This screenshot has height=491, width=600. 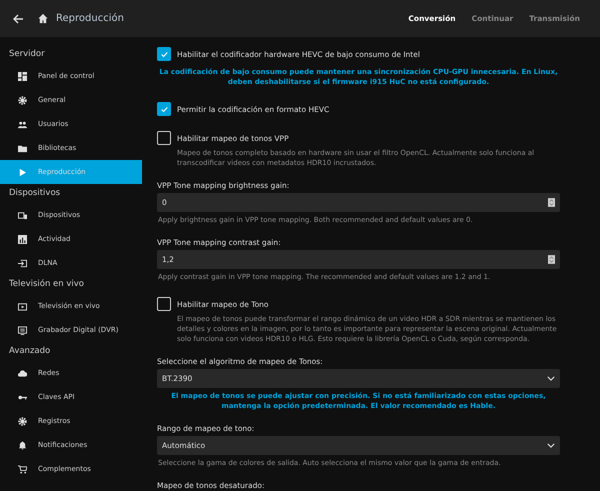 I want to click on users-icon, so click(x=22, y=124).